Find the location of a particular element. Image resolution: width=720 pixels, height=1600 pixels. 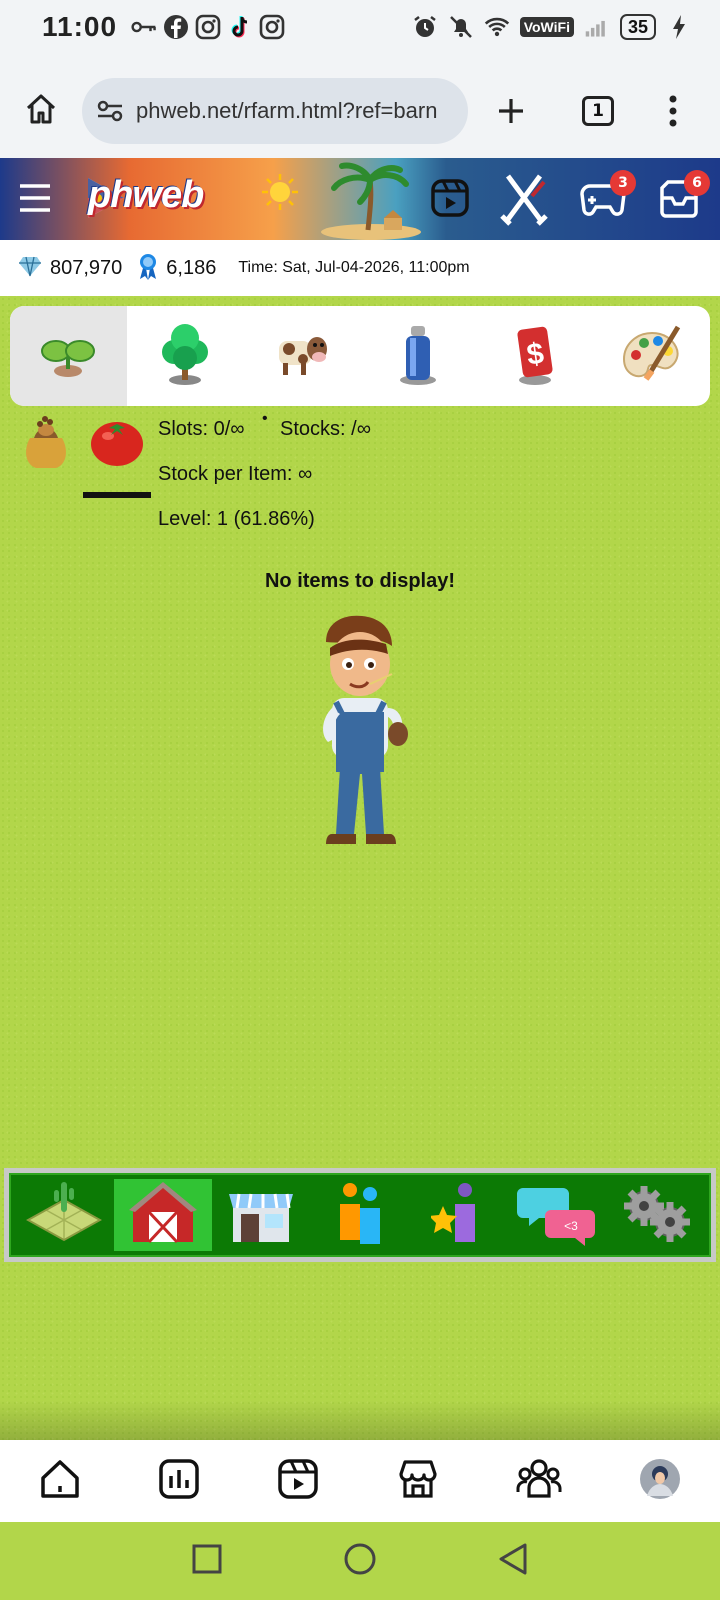

nav-shop is located at coordinates (261, 1215).